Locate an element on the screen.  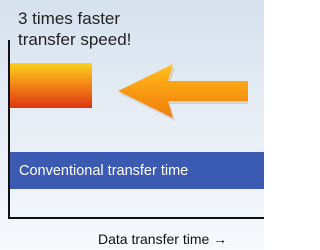
x-axis-label: Data transfer time → is located at coordinates (163, 239).